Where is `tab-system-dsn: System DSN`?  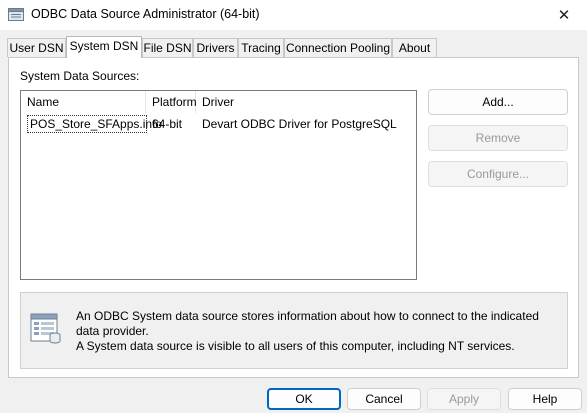 tab-system-dsn: System DSN is located at coordinates (104, 47).